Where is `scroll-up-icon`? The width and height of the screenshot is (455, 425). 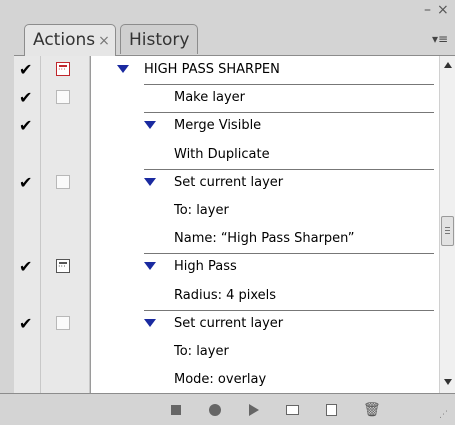 scroll-up-icon is located at coordinates (448, 65).